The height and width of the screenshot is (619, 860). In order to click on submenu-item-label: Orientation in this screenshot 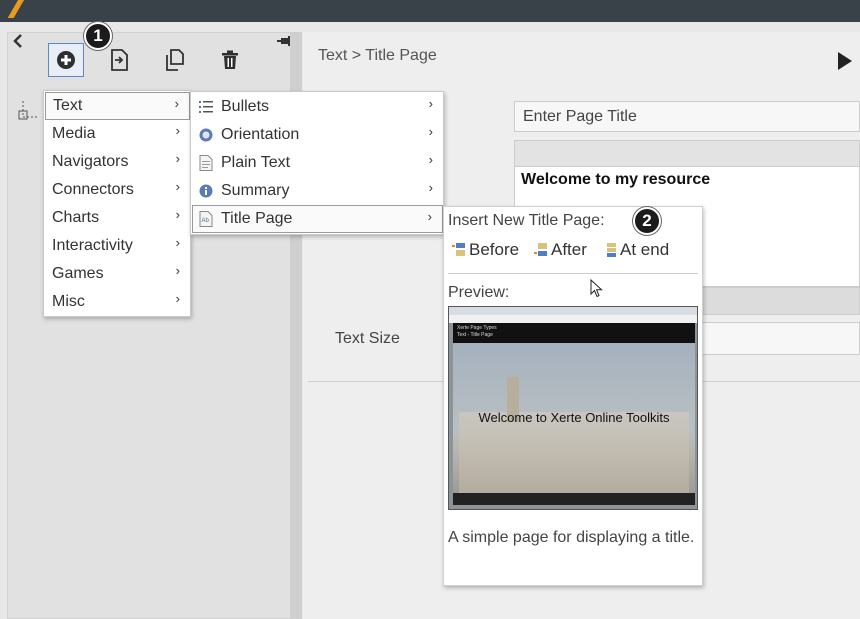, I will do `click(260, 134)`.